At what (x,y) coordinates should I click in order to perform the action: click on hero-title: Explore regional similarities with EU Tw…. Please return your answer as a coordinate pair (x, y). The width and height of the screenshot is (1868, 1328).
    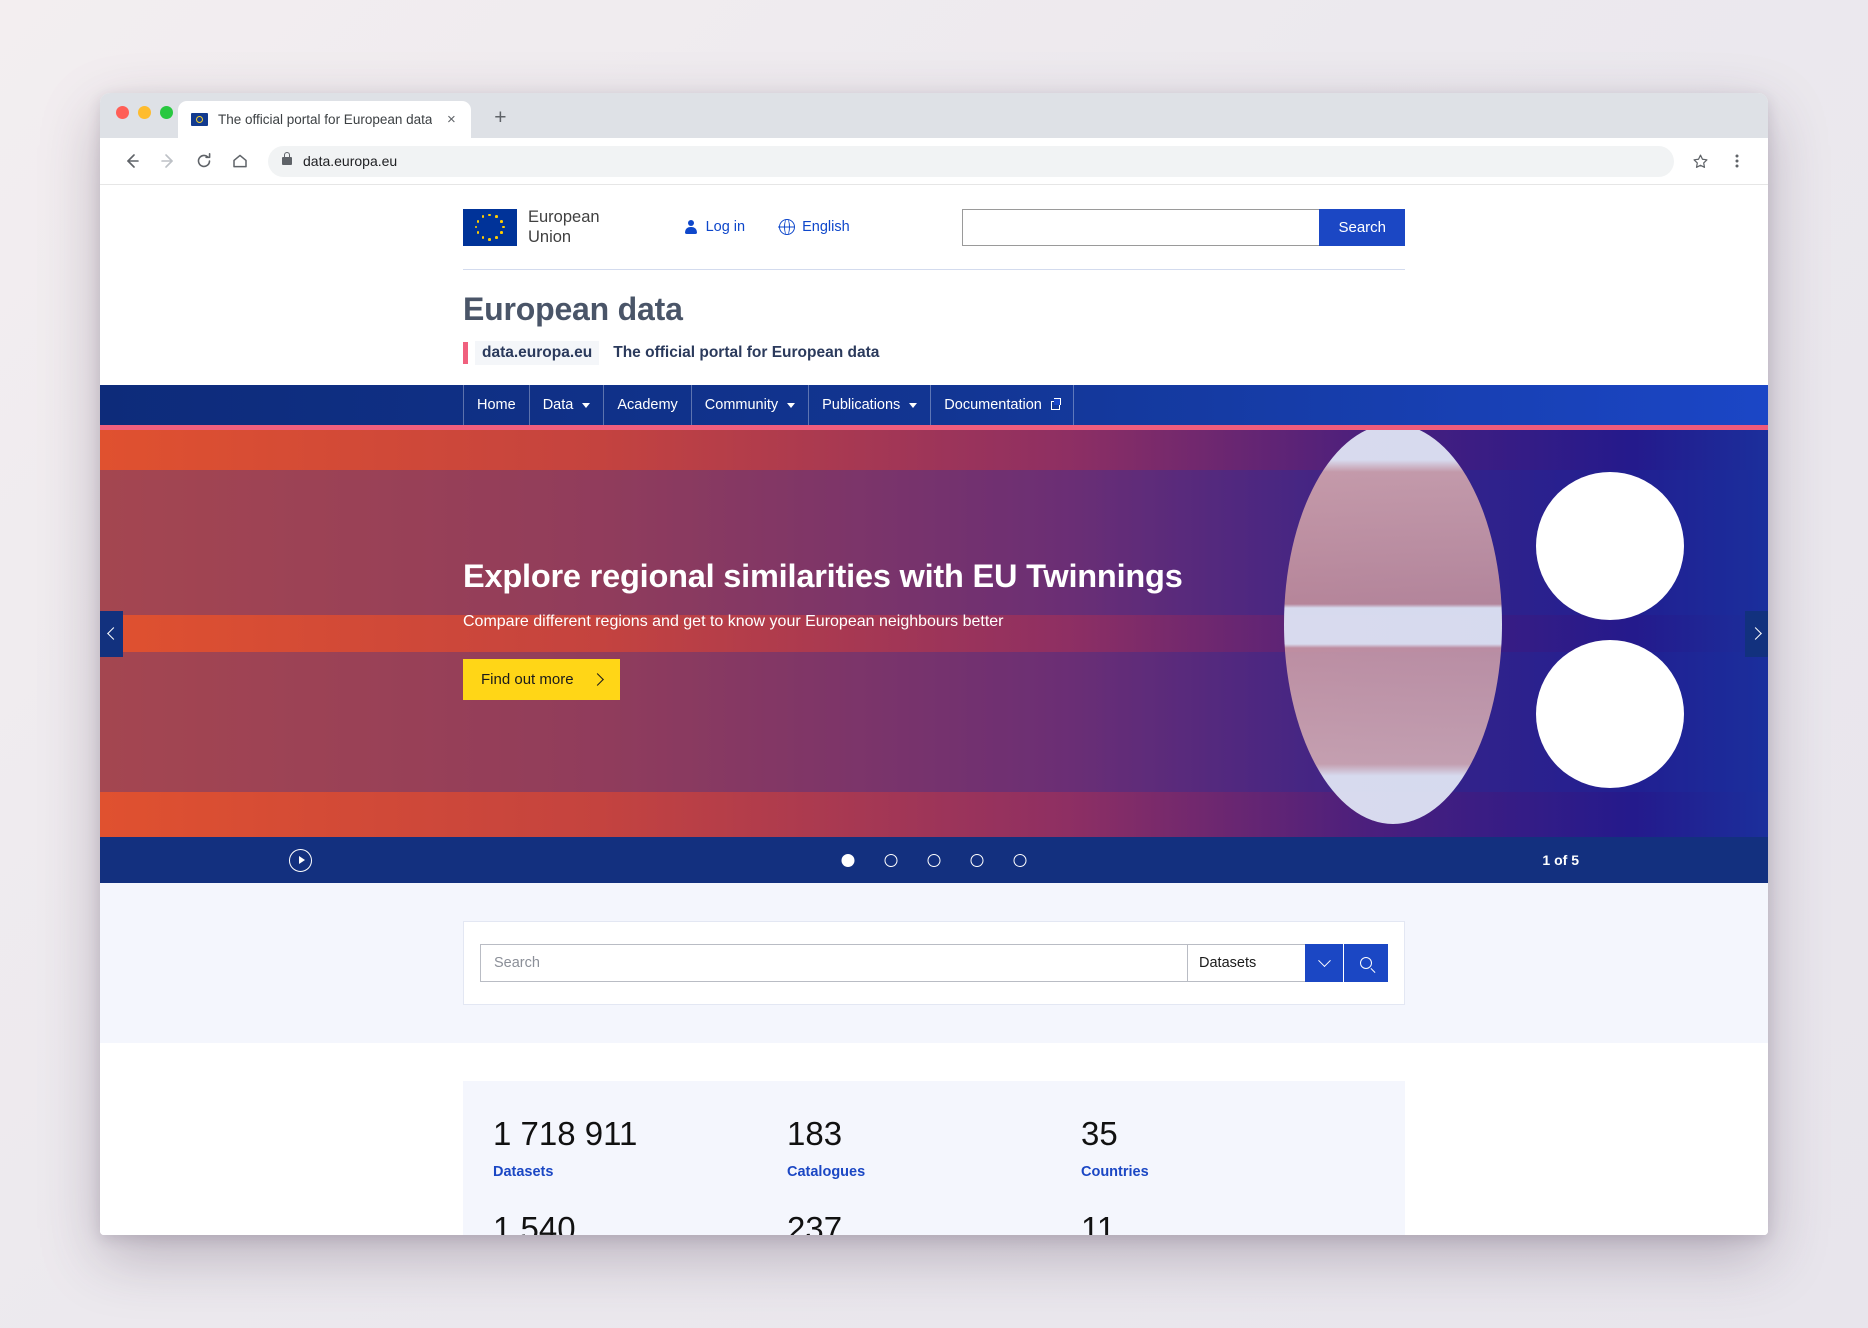
    Looking at the image, I should click on (823, 576).